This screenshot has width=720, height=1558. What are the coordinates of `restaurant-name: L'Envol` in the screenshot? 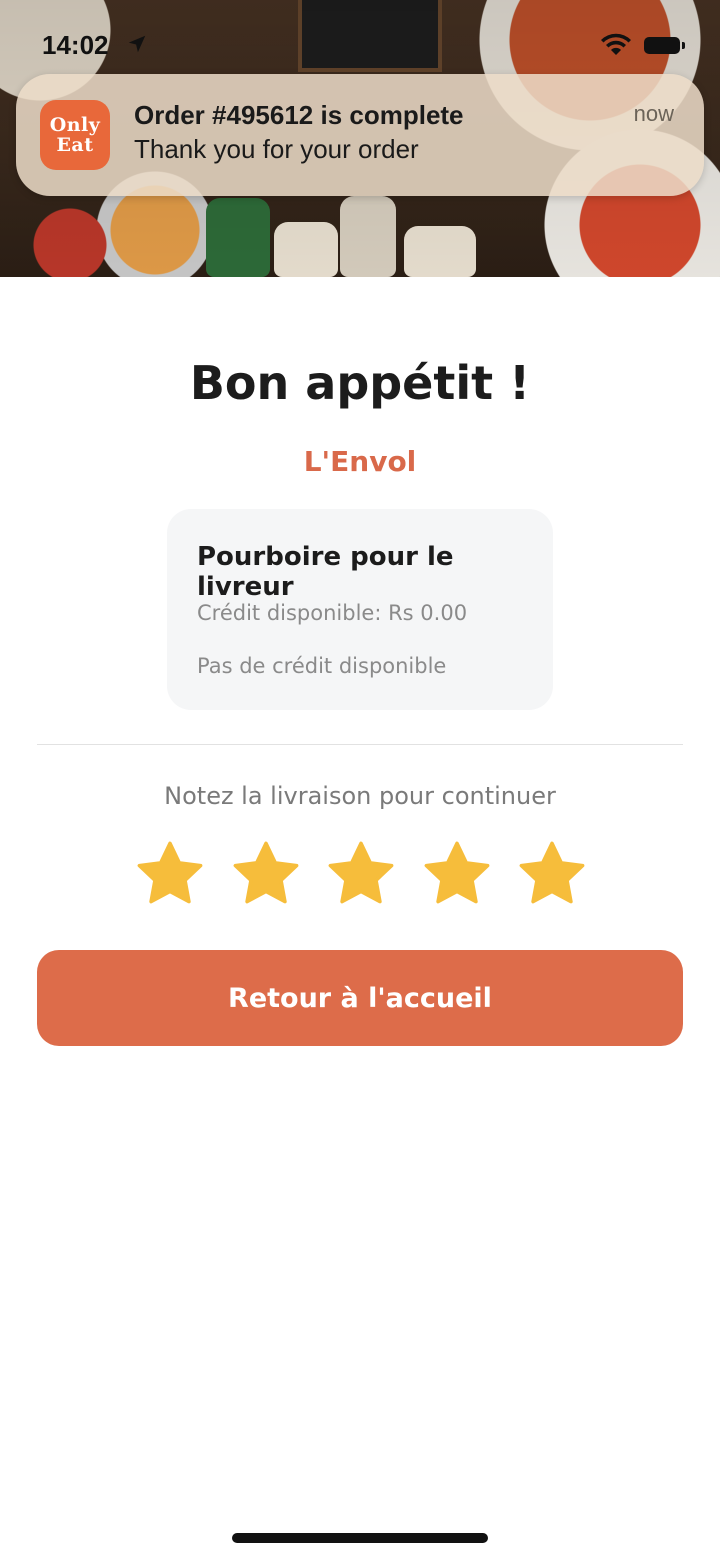 It's located at (360, 461).